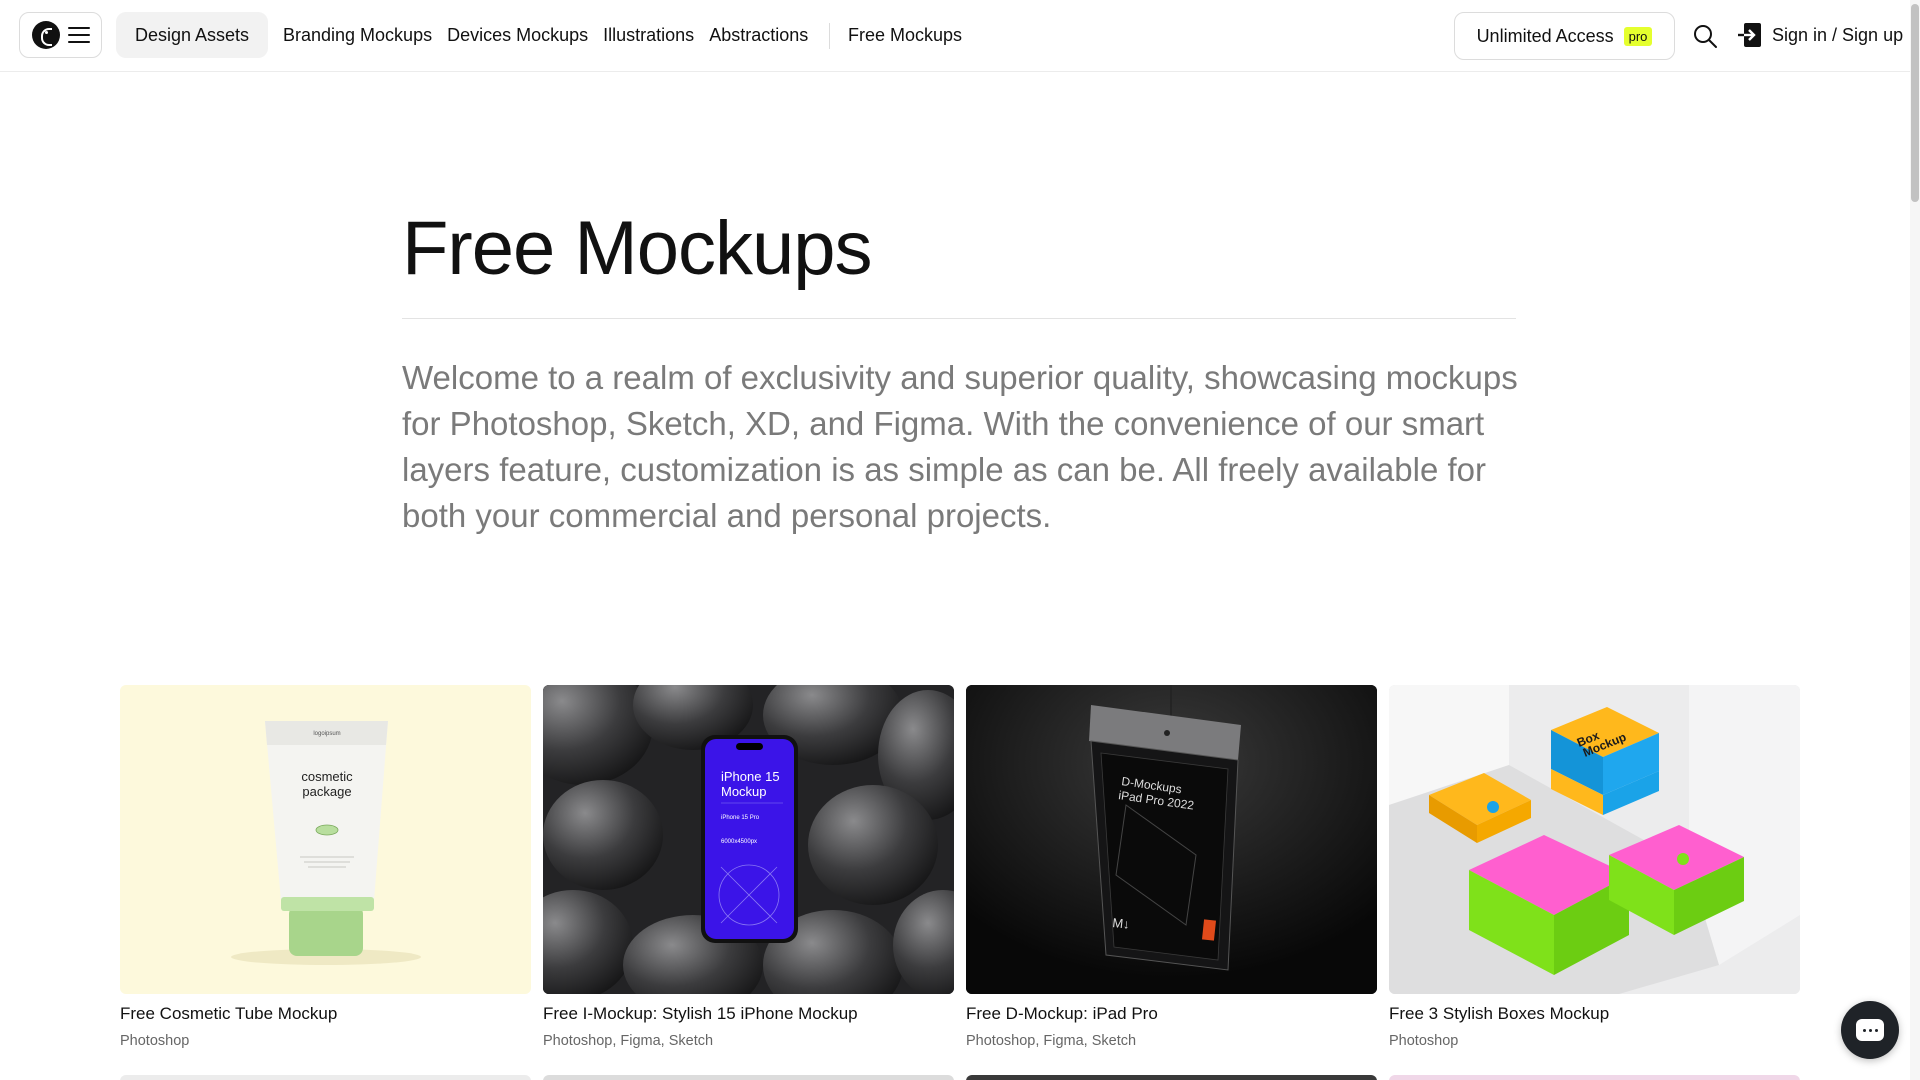 Image resolution: width=1920 pixels, height=1080 pixels. I want to click on main-menu-button, so click(60, 35).